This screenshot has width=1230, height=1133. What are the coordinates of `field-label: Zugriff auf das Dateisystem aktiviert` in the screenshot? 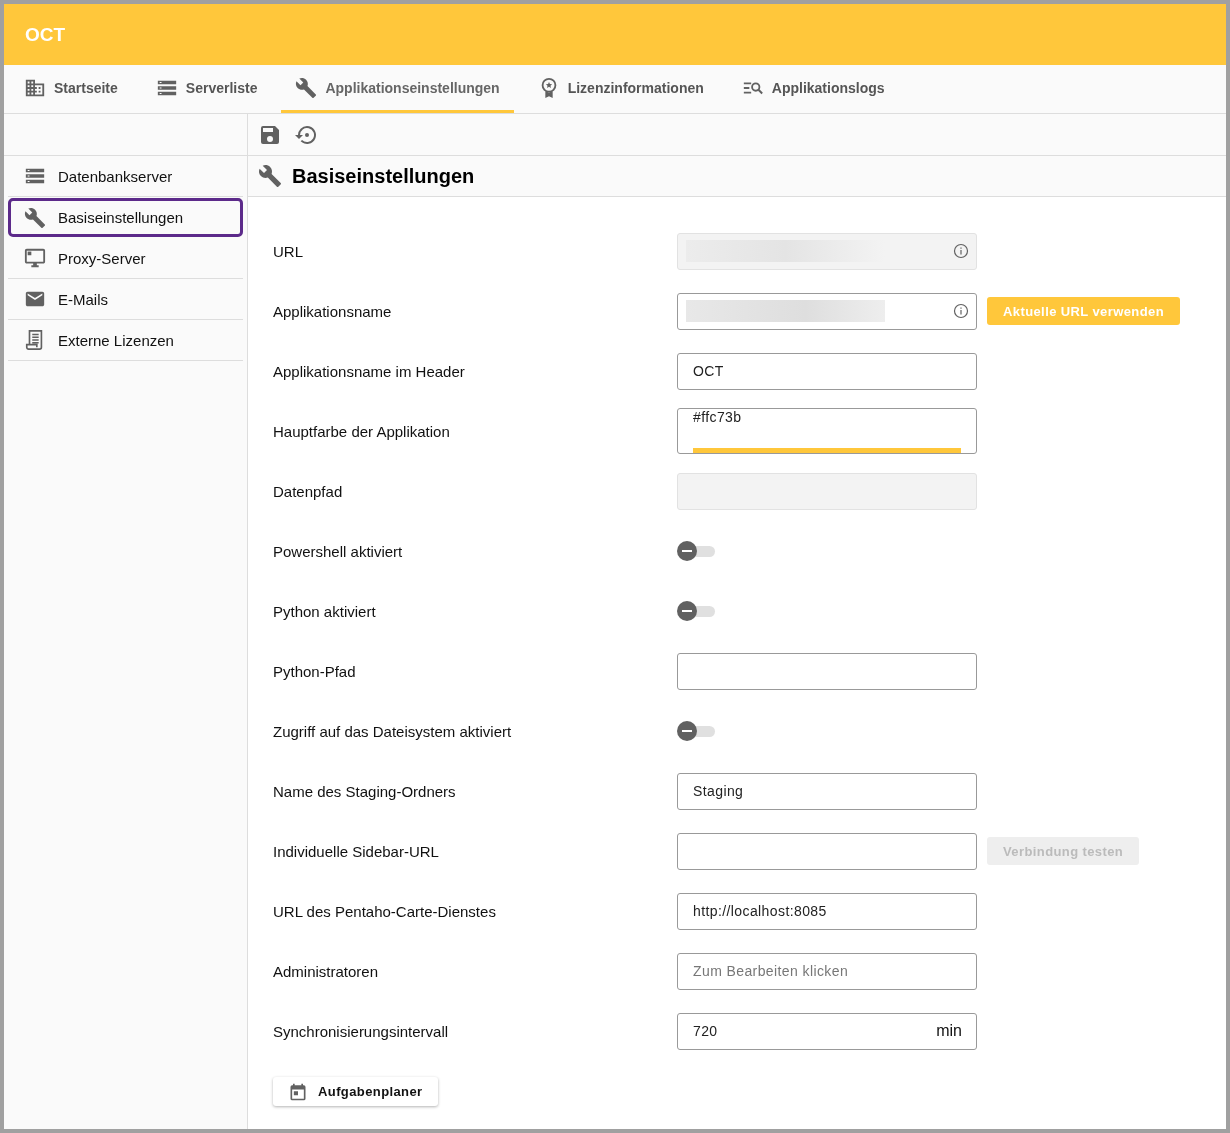 It's located at (393, 731).